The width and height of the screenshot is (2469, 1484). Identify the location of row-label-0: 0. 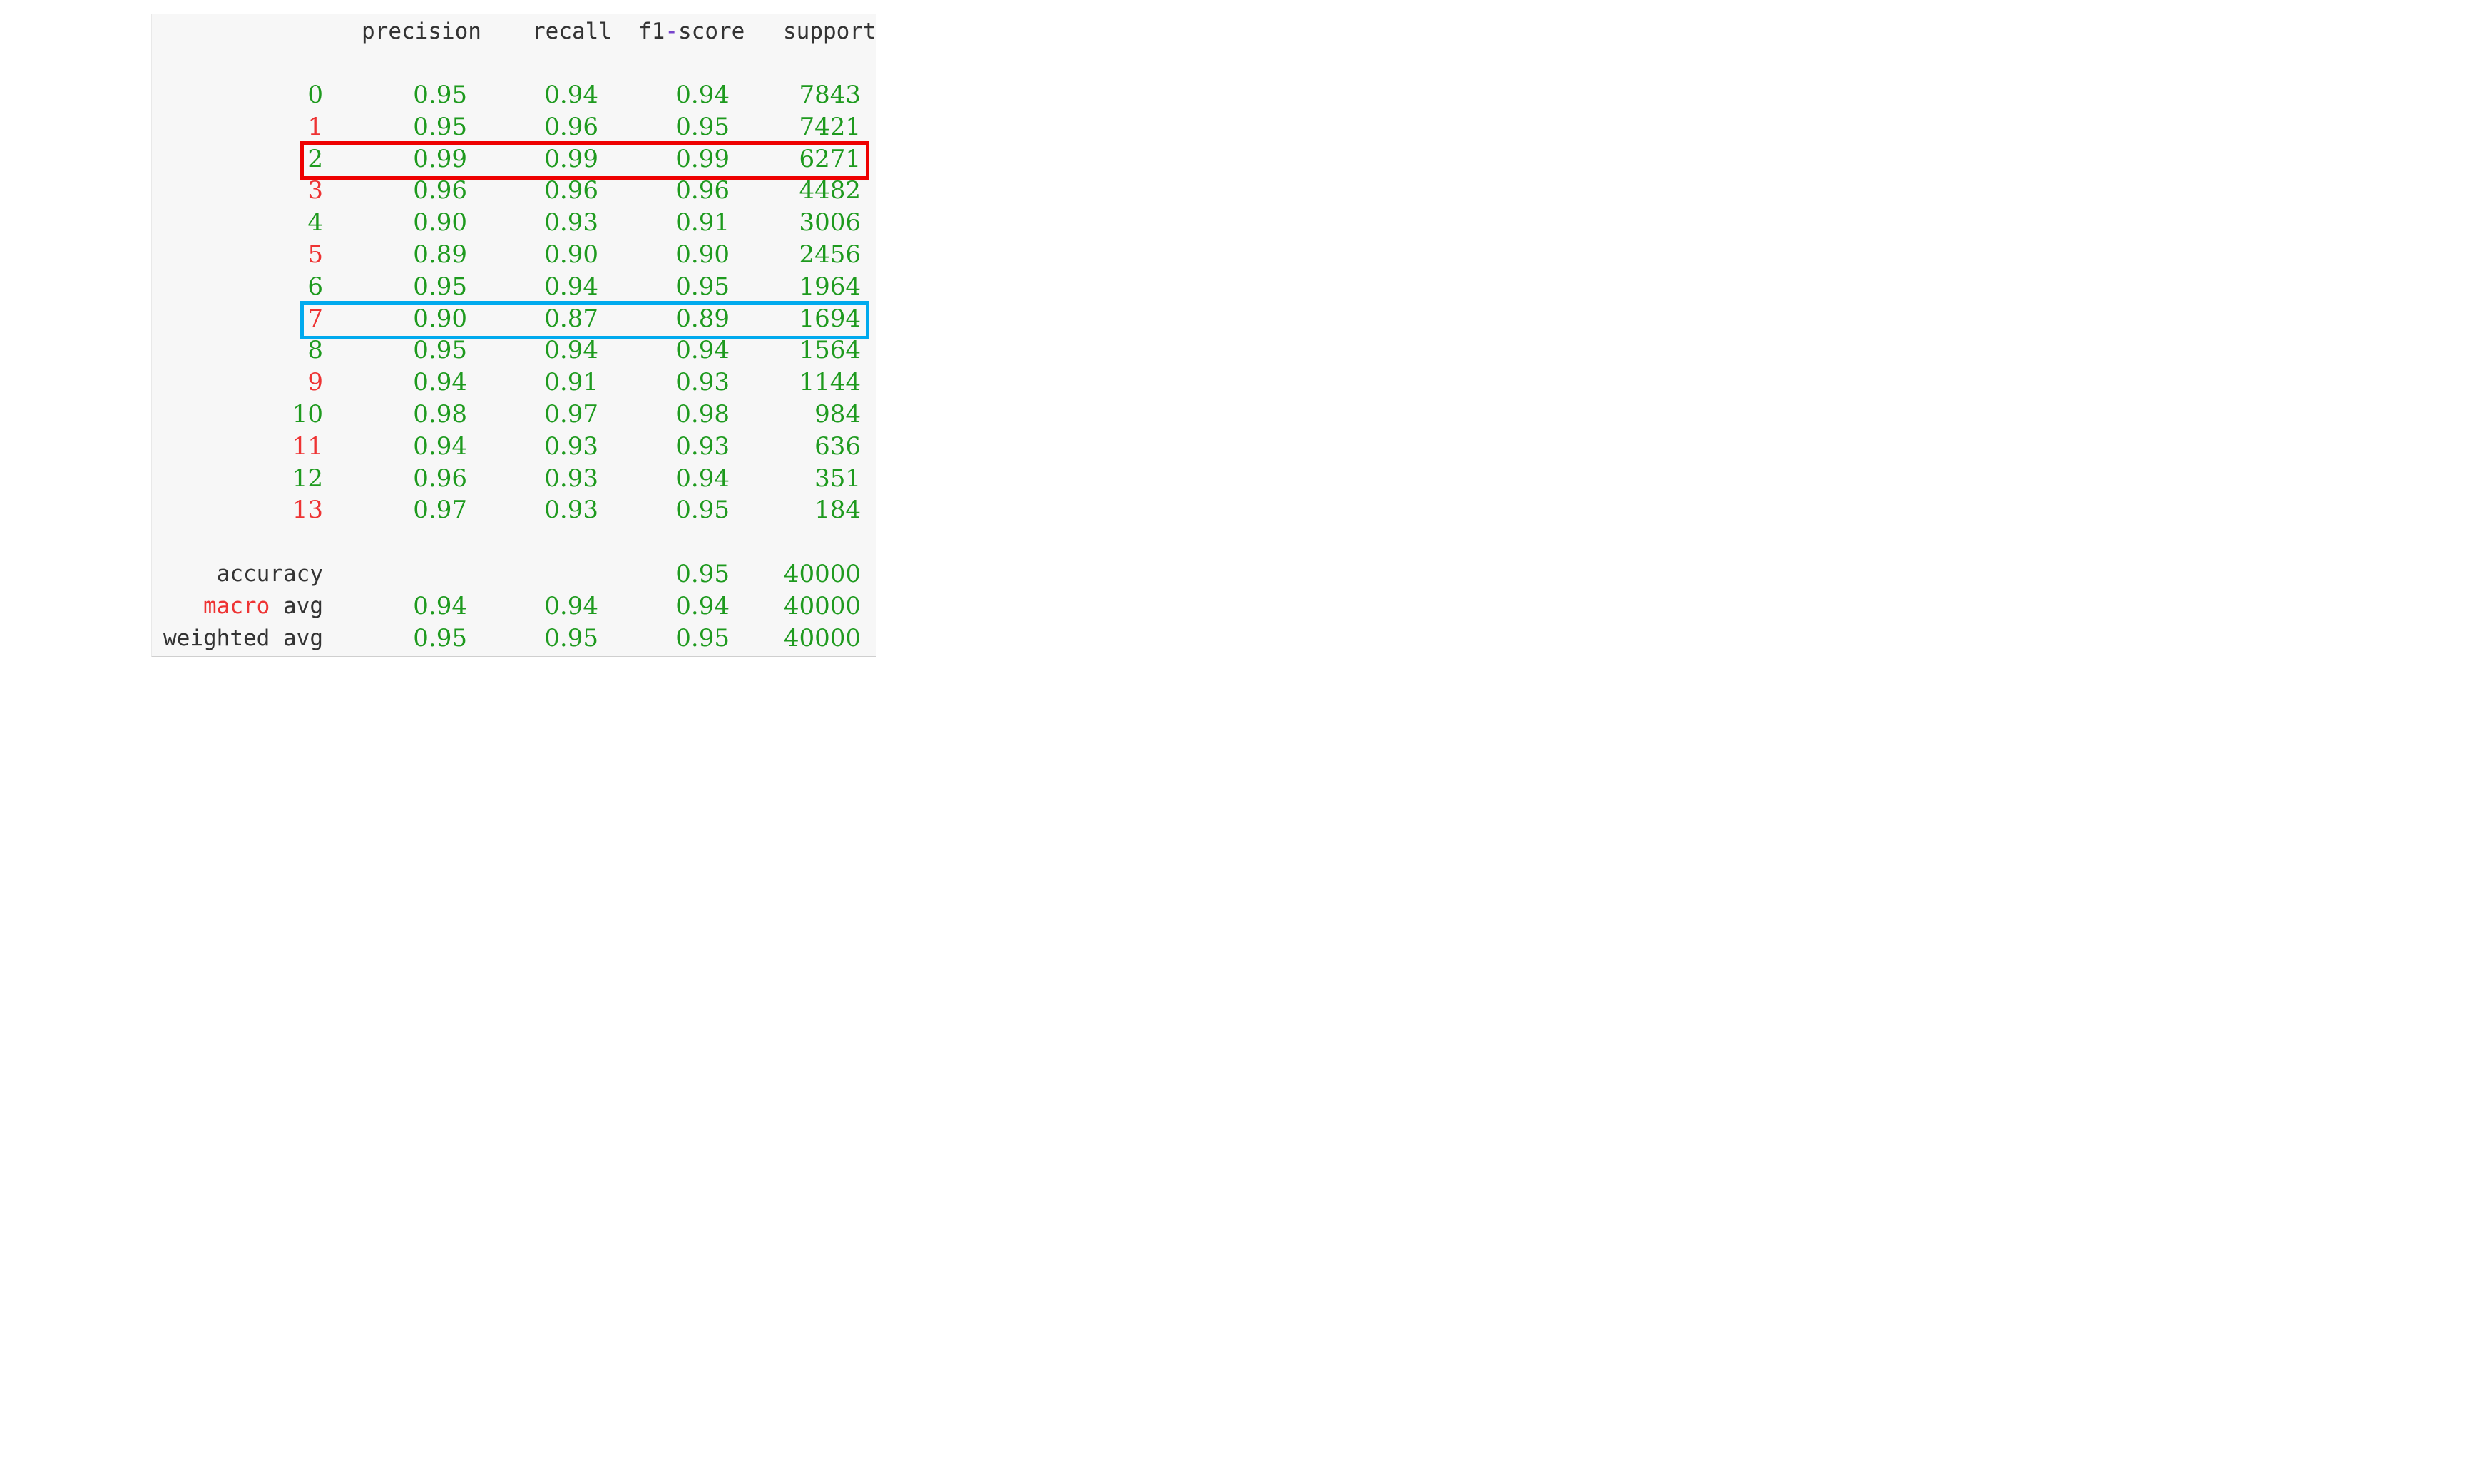
(315, 95).